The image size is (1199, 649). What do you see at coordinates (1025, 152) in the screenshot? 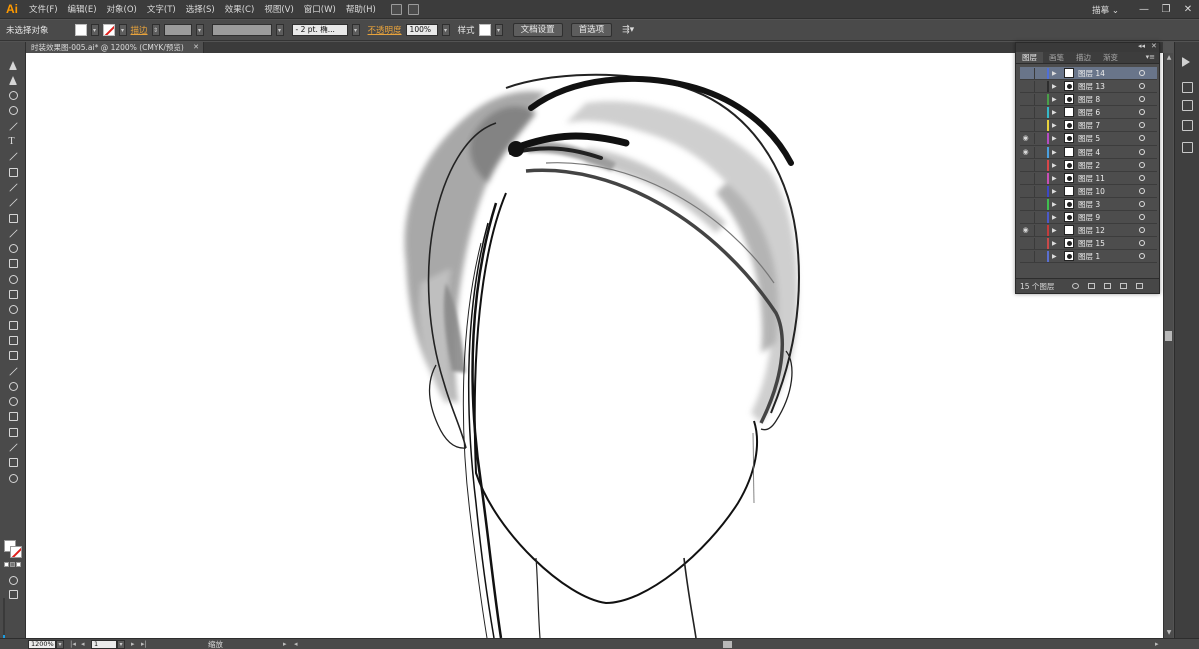
I see `visibility-eye-icon: ◉` at bounding box center [1025, 152].